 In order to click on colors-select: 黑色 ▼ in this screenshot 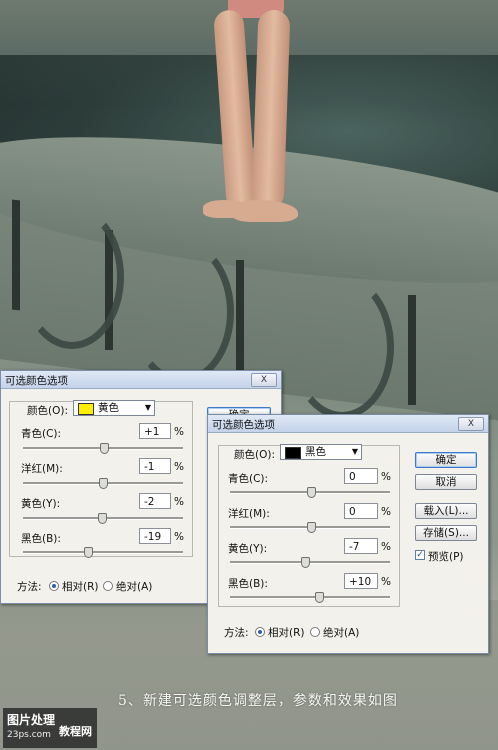, I will do `click(321, 452)`.